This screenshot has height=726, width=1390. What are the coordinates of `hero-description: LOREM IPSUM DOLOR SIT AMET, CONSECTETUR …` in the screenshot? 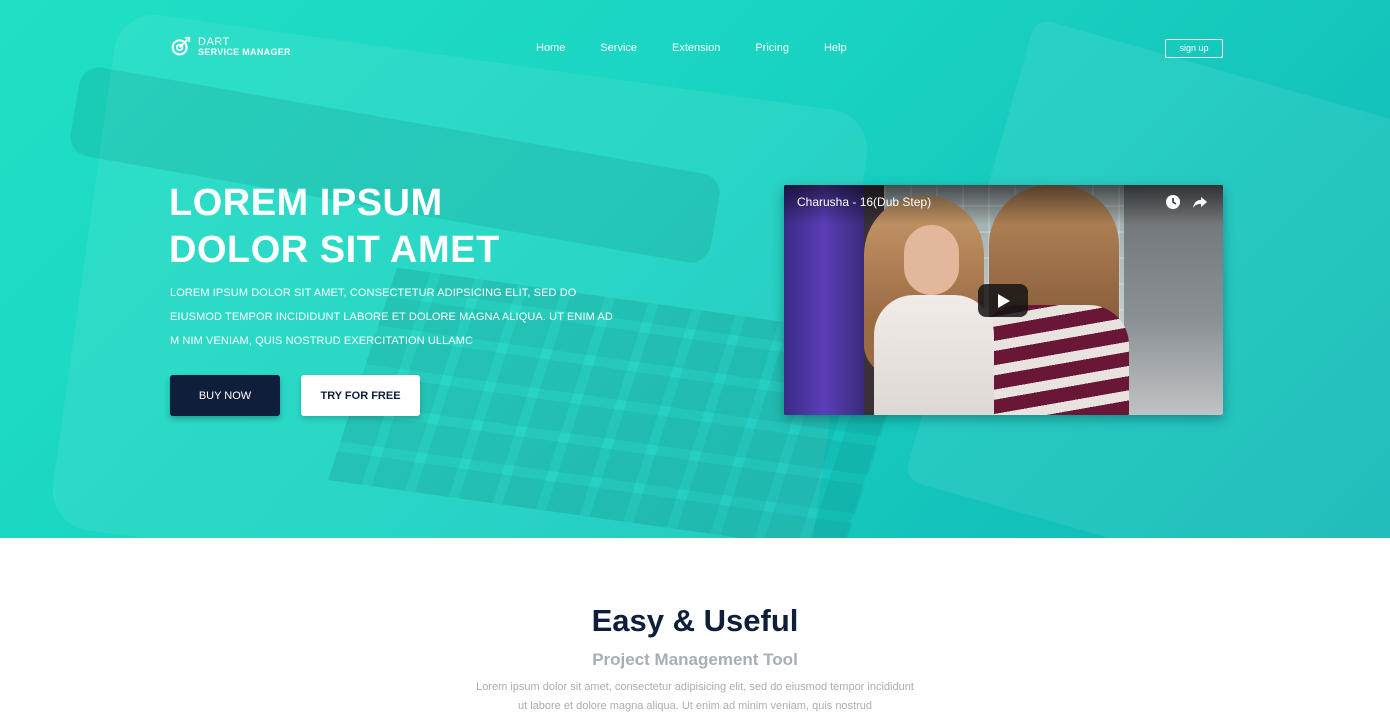 It's located at (391, 317).